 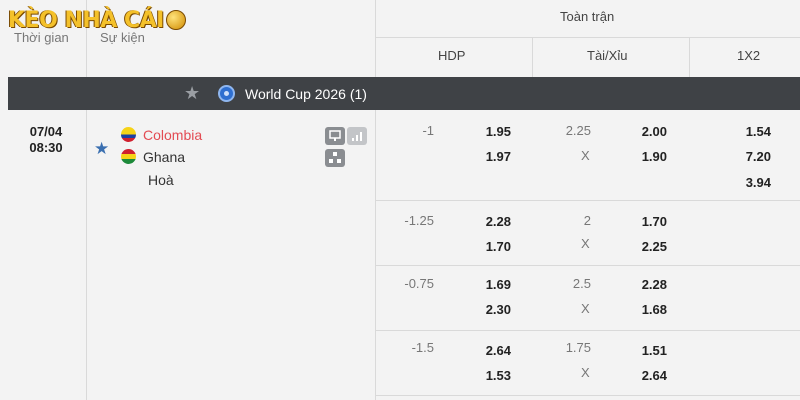 What do you see at coordinates (587, 220) in the screenshot?
I see `ou-line: 2` at bounding box center [587, 220].